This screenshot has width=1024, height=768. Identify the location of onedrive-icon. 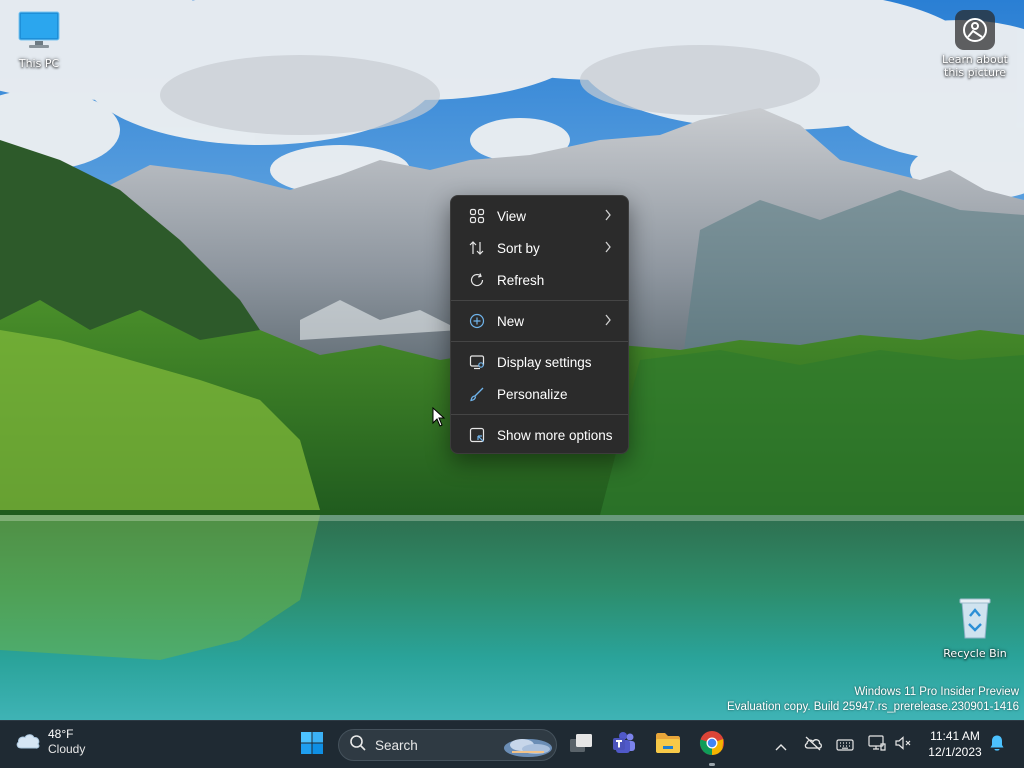
(813, 745).